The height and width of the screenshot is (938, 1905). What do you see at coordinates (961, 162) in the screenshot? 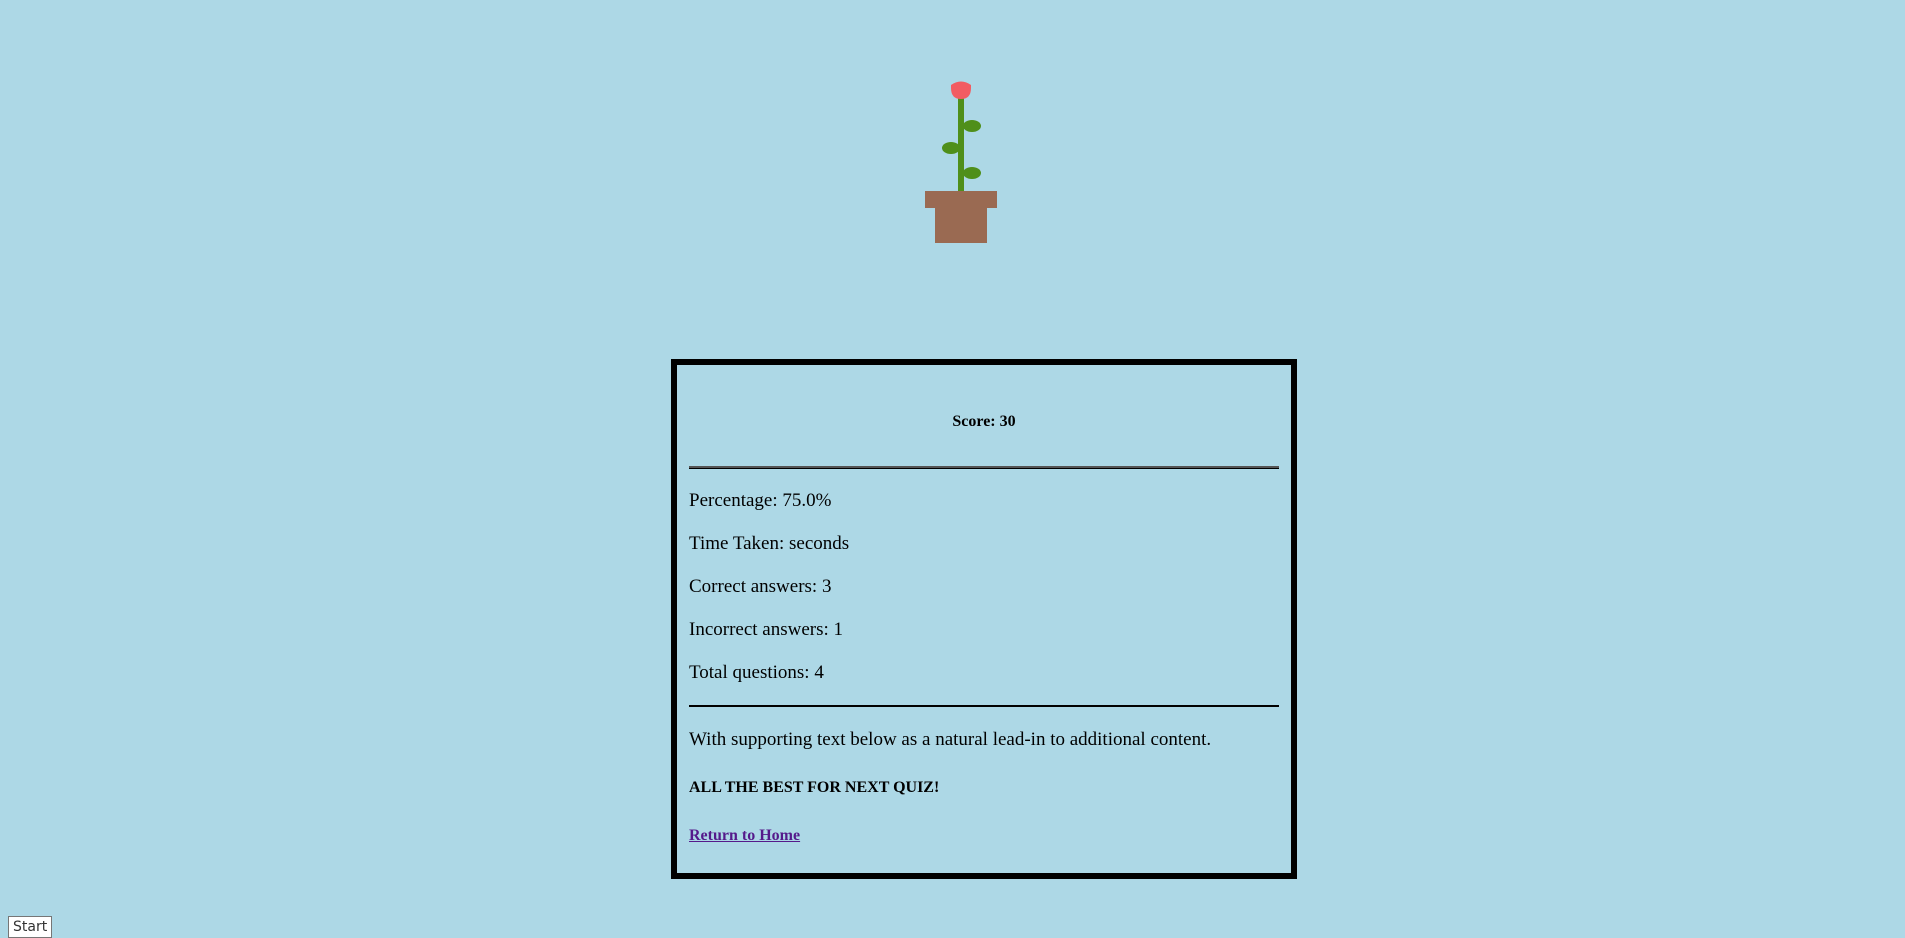
I see `potted-flower-icon` at bounding box center [961, 162].